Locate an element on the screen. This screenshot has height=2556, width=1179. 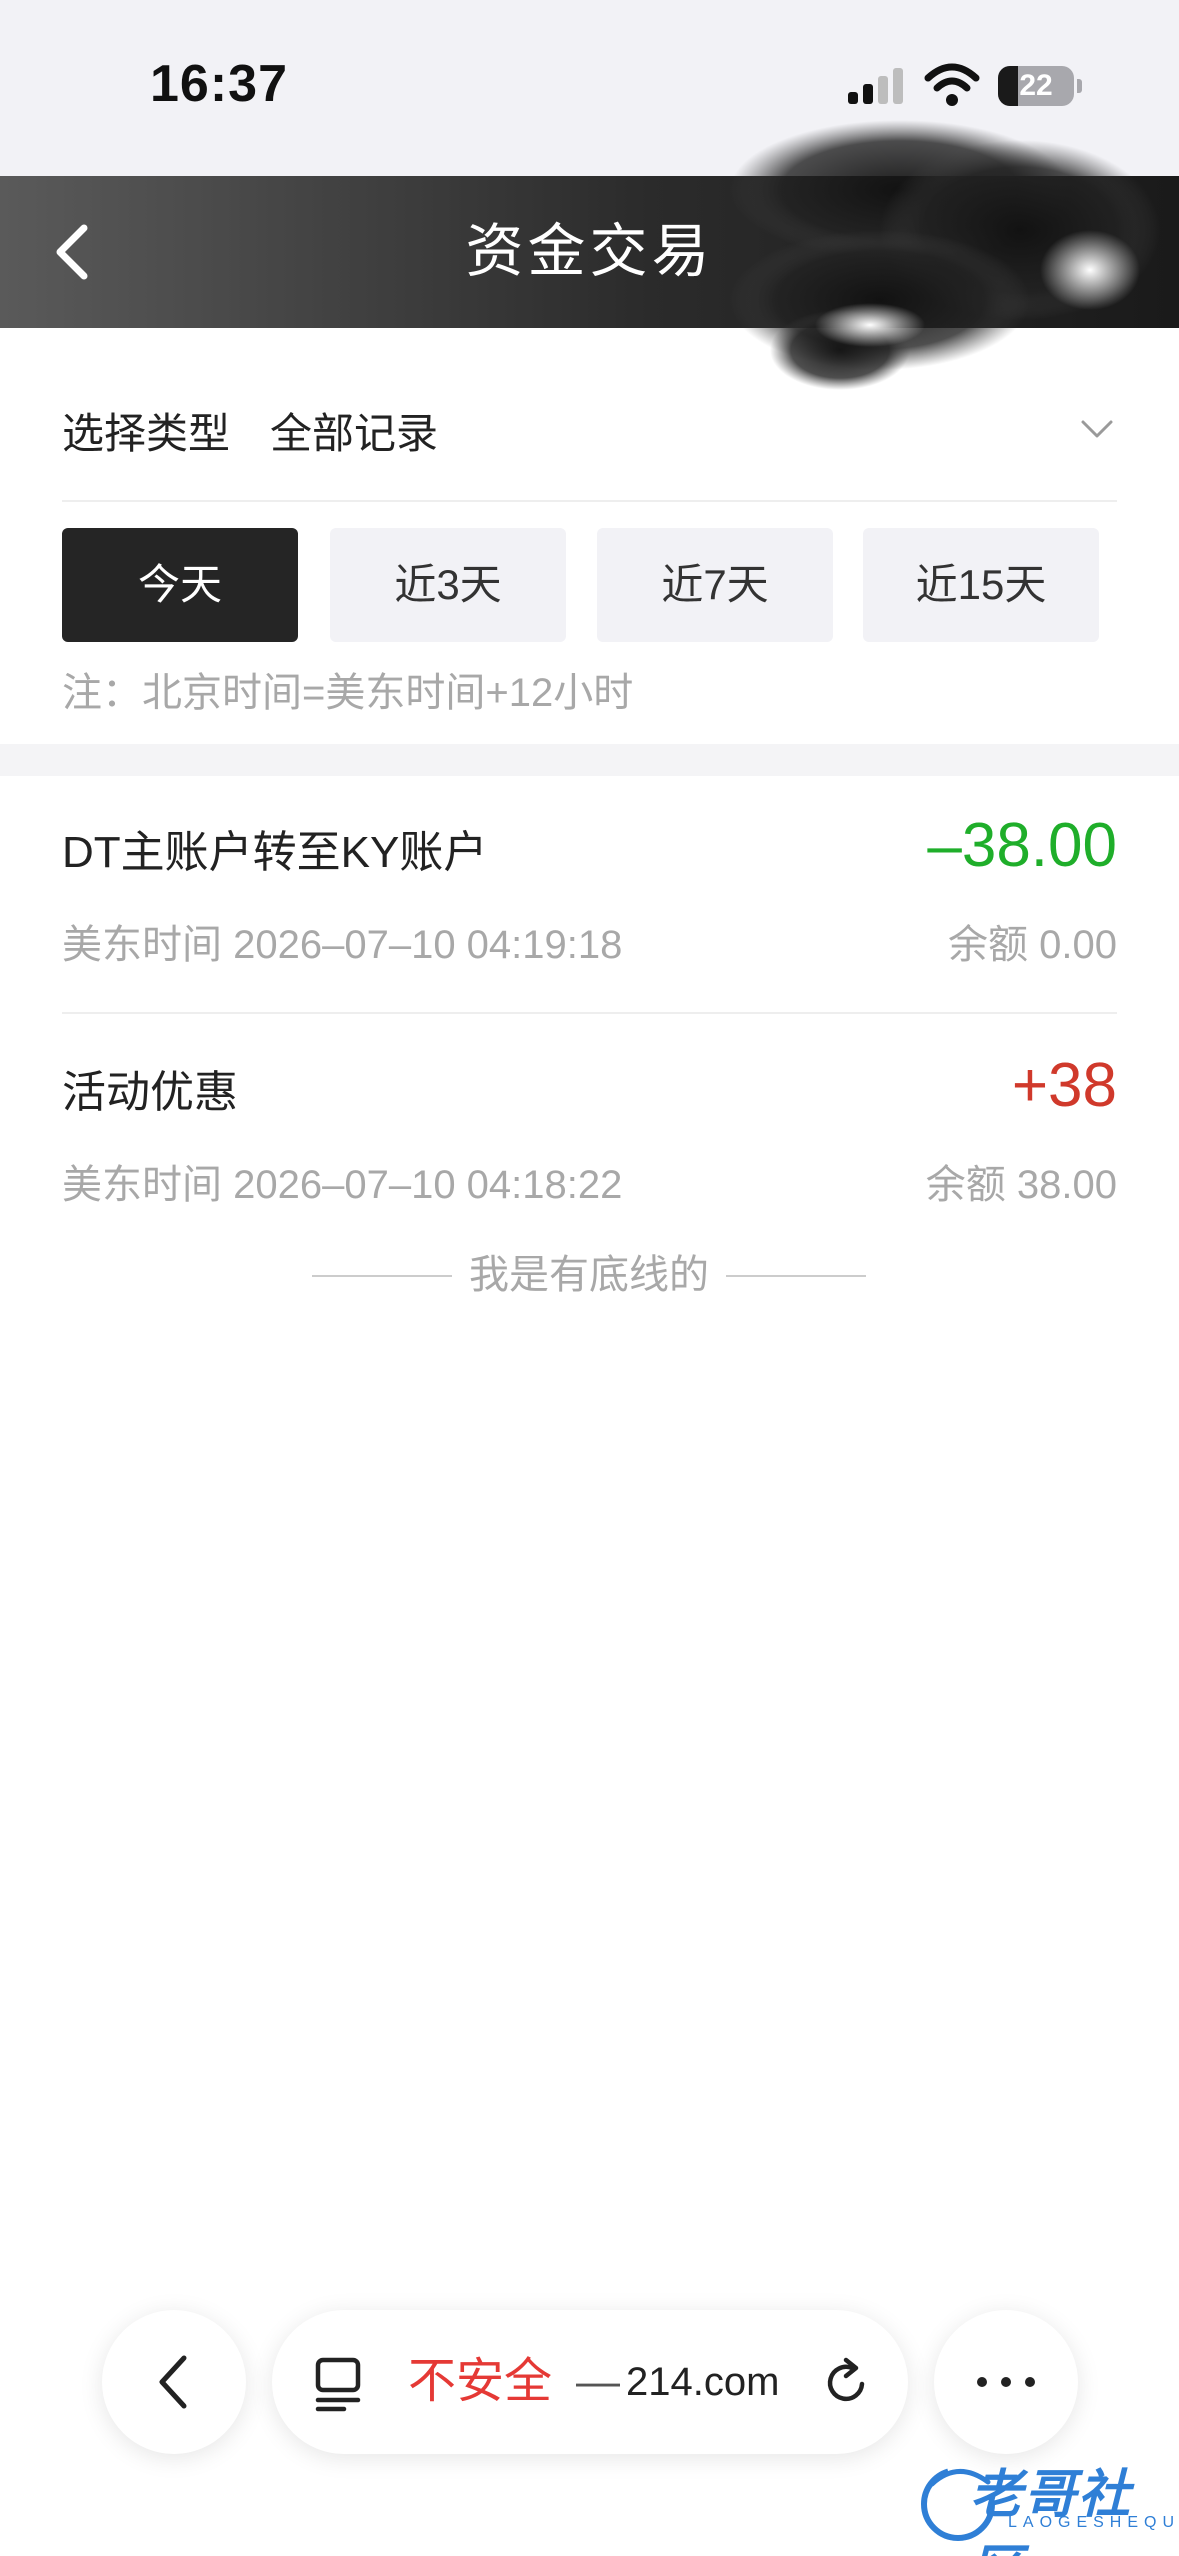
more-options-button is located at coordinates (1006, 2382).